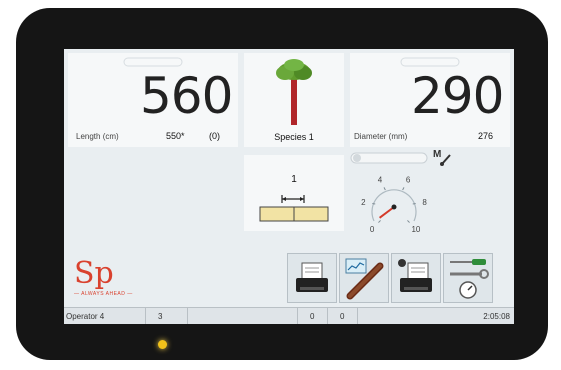 The width and height of the screenshot is (561, 370). I want to click on segment-panel: 1, so click(294, 193).